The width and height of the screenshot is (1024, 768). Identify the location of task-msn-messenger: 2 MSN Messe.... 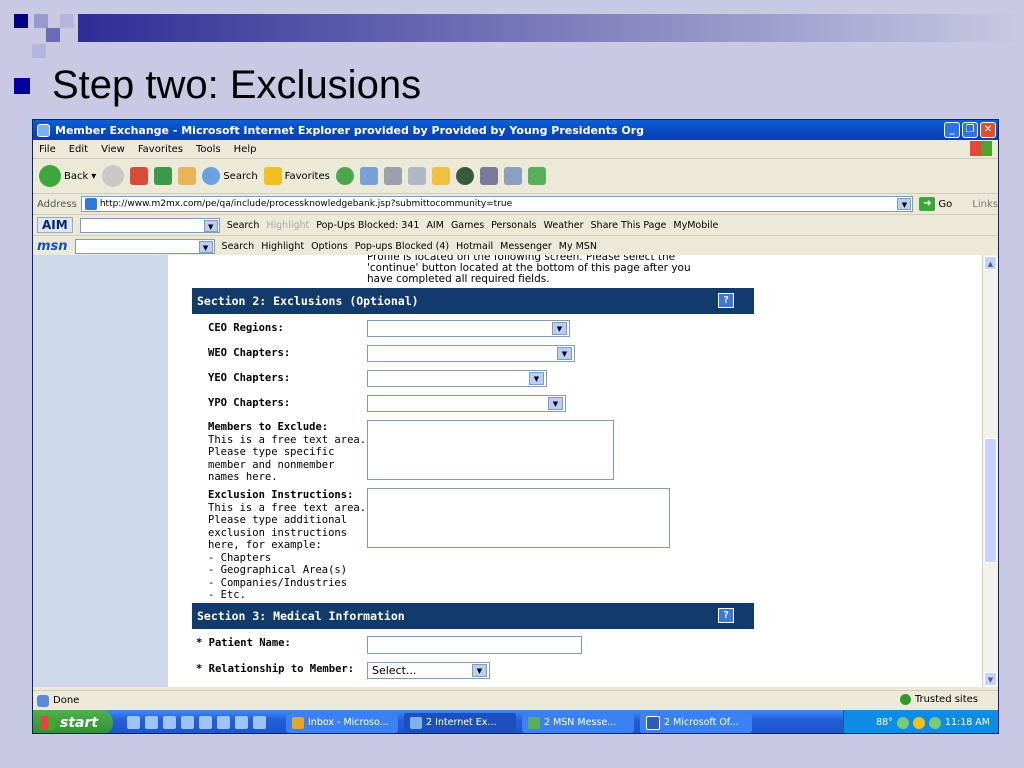
(578, 722).